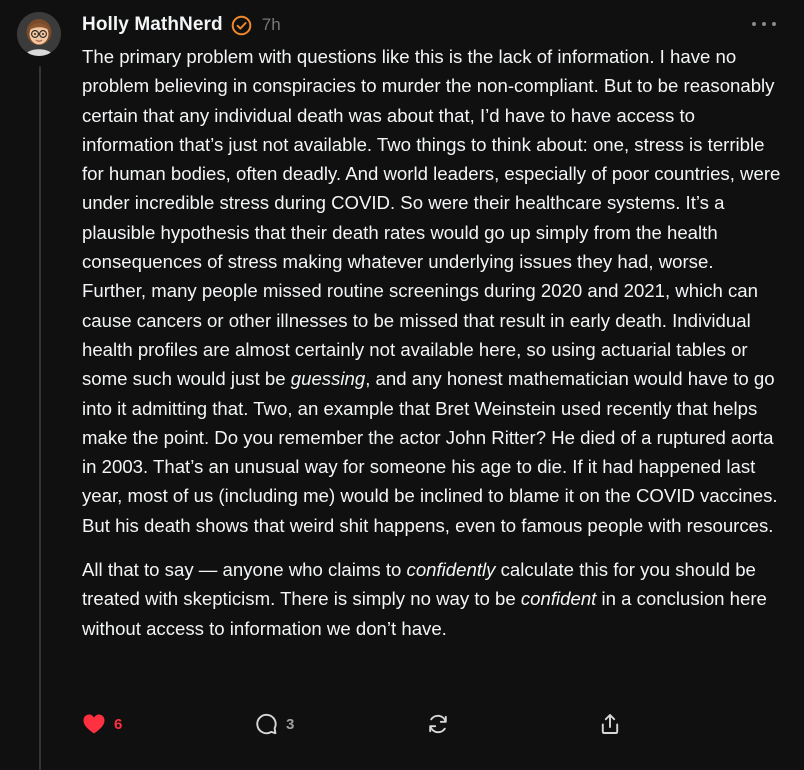 The image size is (804, 770). I want to click on verified-check-icon, so click(241, 25).